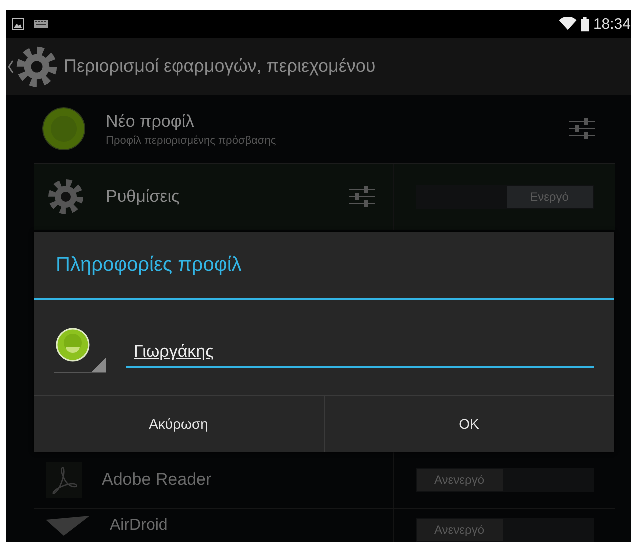 The image size is (631, 542). I want to click on keyboard-icon, so click(41, 24).